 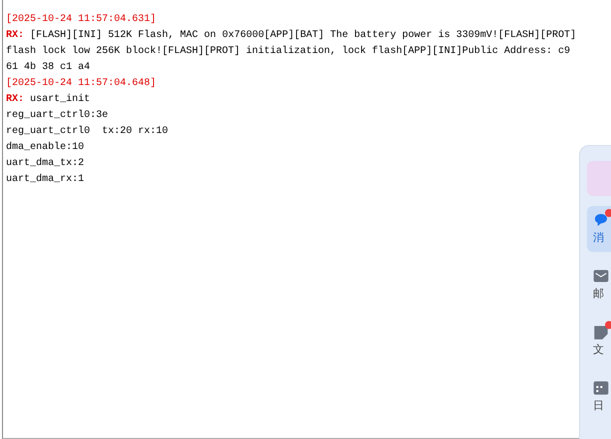 What do you see at coordinates (46, 147) in the screenshot?
I see `log-text: dma_enable:10` at bounding box center [46, 147].